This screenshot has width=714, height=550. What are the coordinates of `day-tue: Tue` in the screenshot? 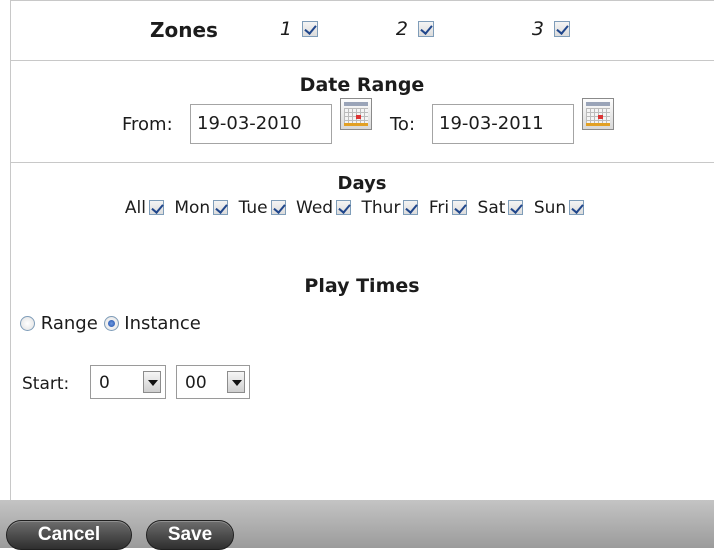 It's located at (264, 208).